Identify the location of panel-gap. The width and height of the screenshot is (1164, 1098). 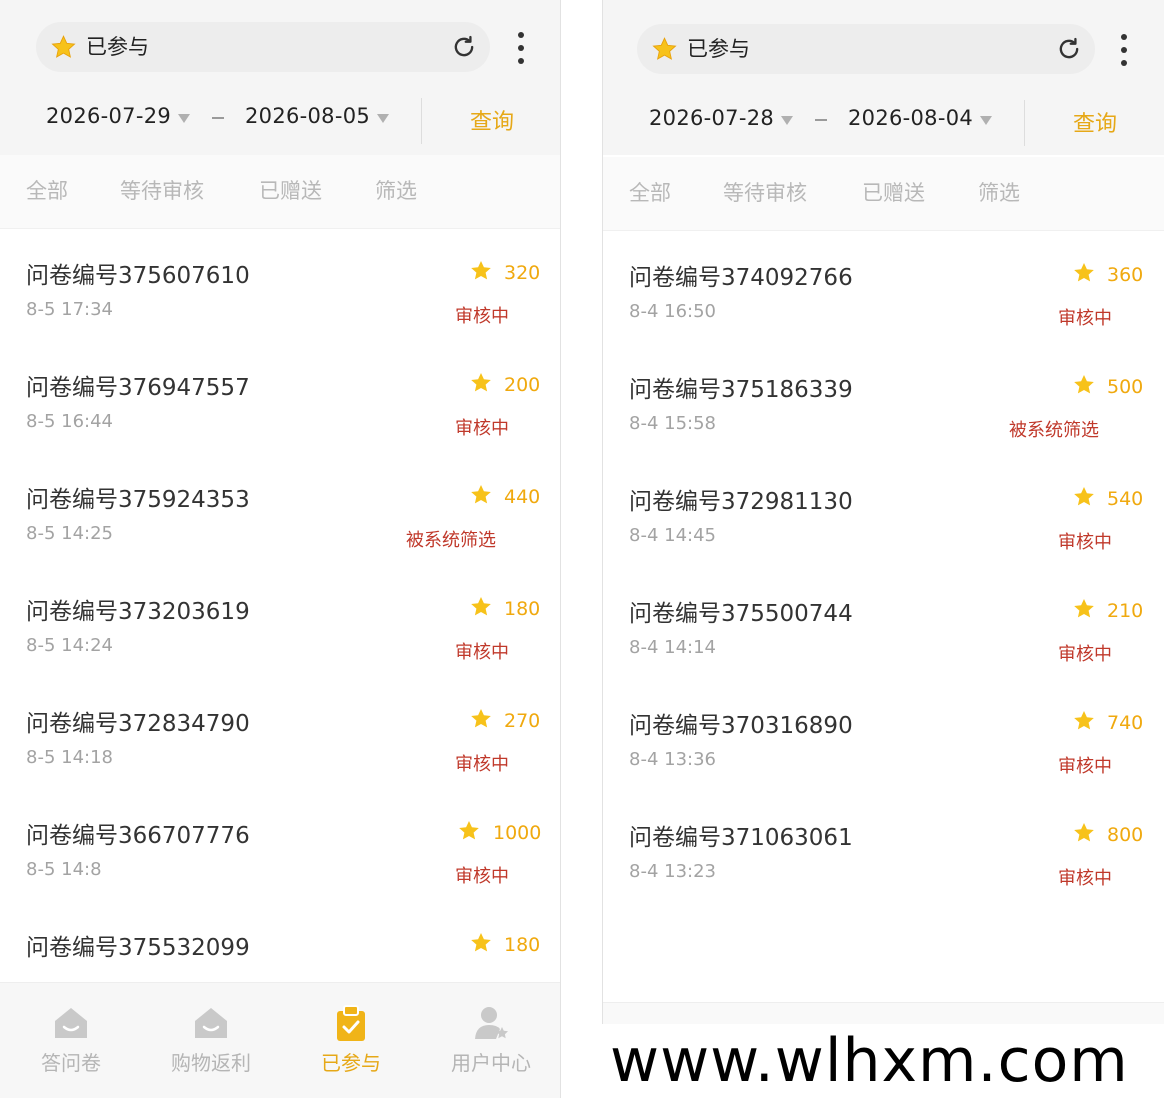
(582, 549).